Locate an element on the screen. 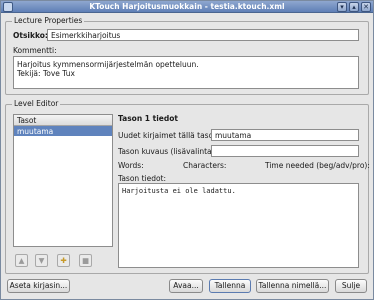 The height and width of the screenshot is (300, 374). levels-list-header: Tasot is located at coordinates (63, 120).